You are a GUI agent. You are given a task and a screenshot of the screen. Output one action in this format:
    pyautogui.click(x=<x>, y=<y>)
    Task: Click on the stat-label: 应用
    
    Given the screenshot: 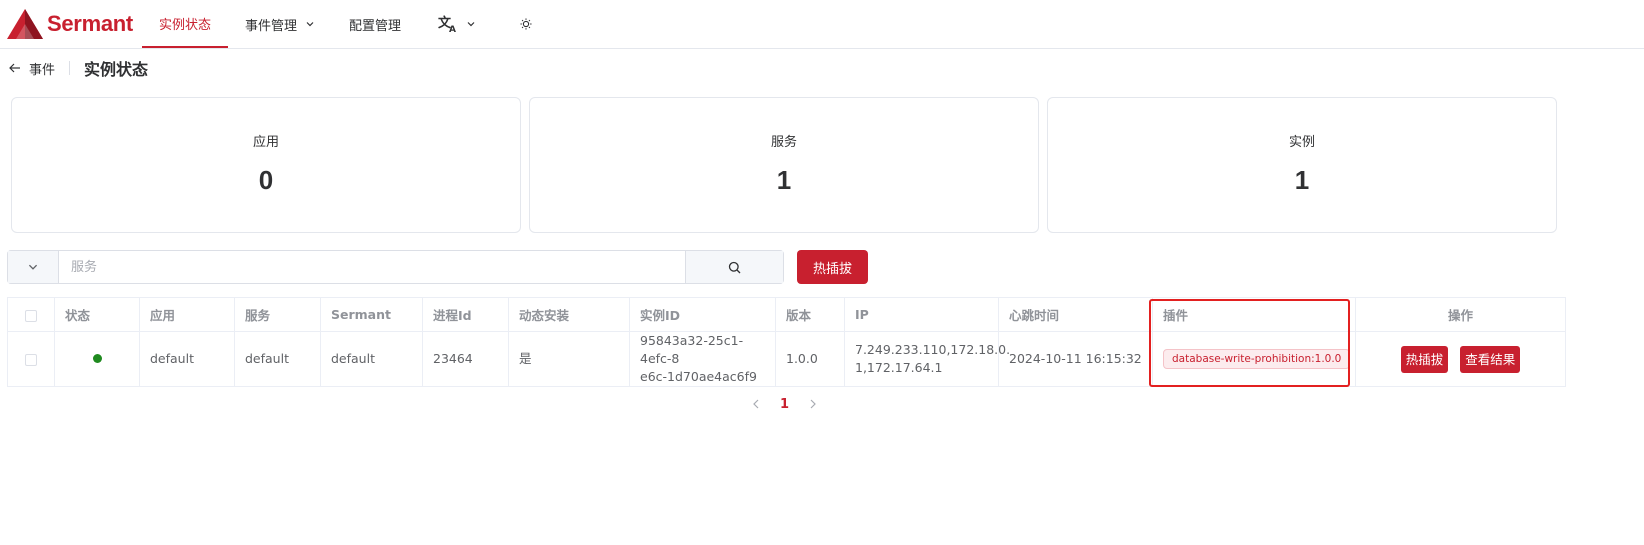 What is the action you would take?
    pyautogui.click(x=265, y=142)
    